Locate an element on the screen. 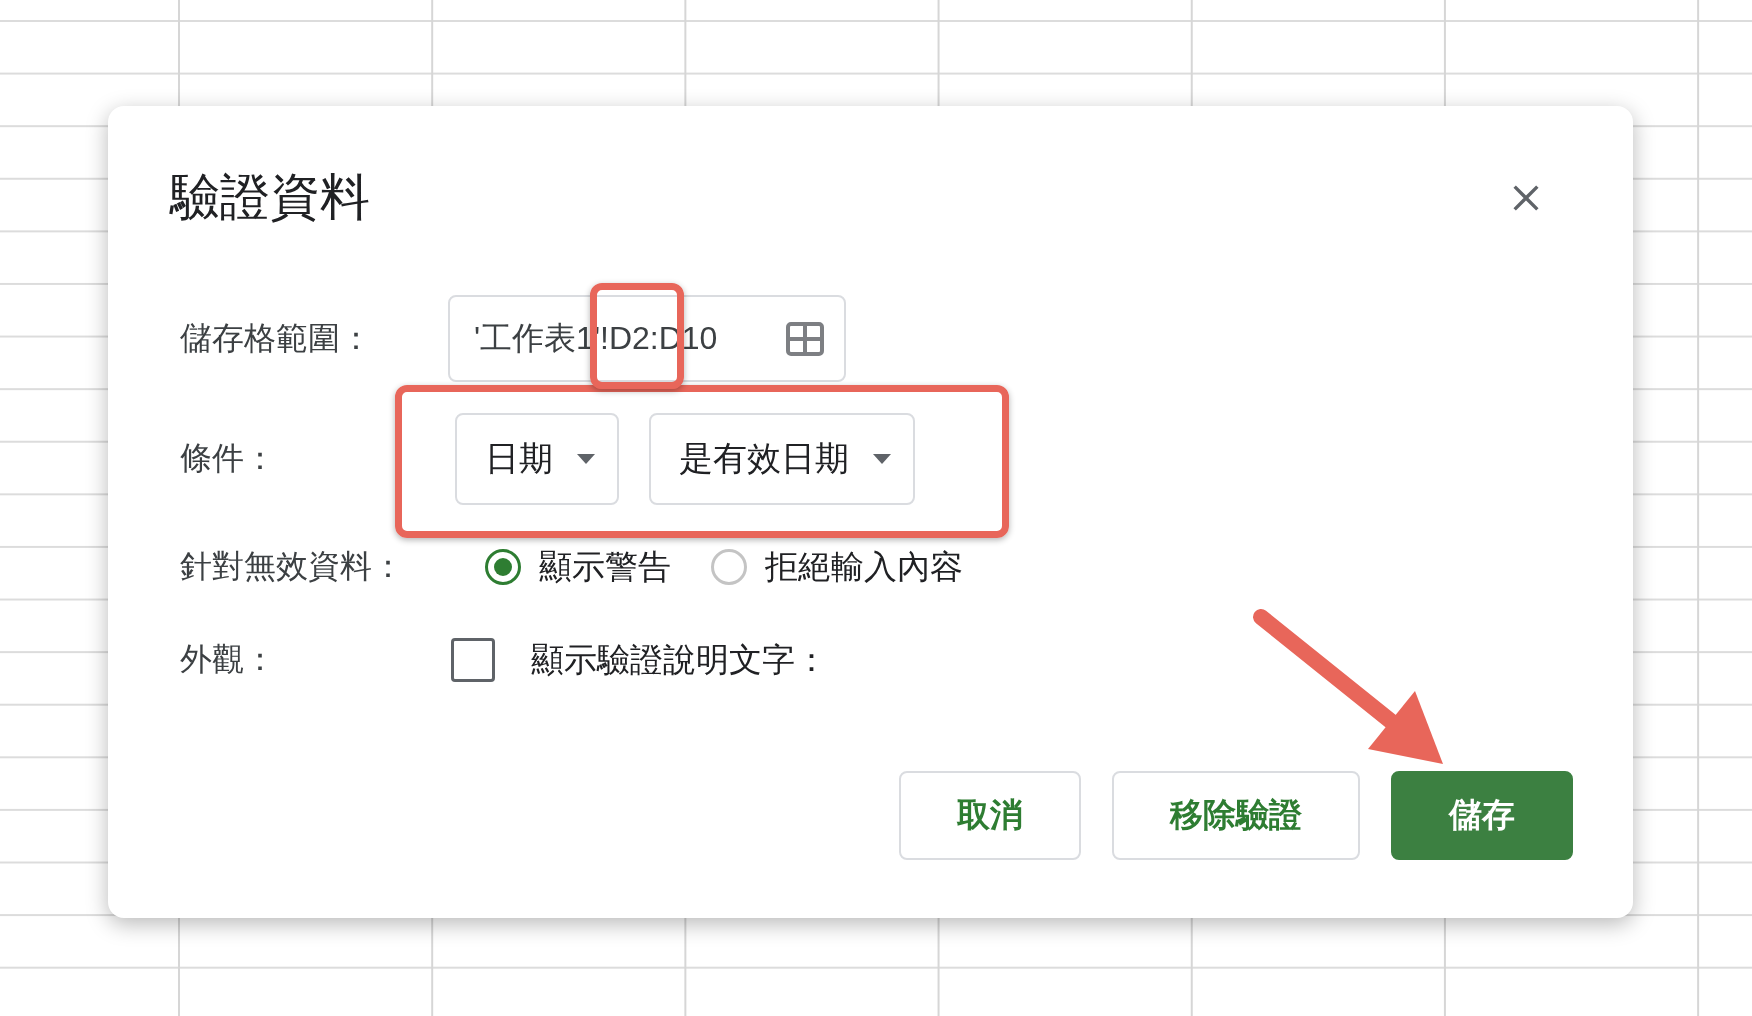  radio-label: 拒絕輸入內容 is located at coordinates (864, 566).